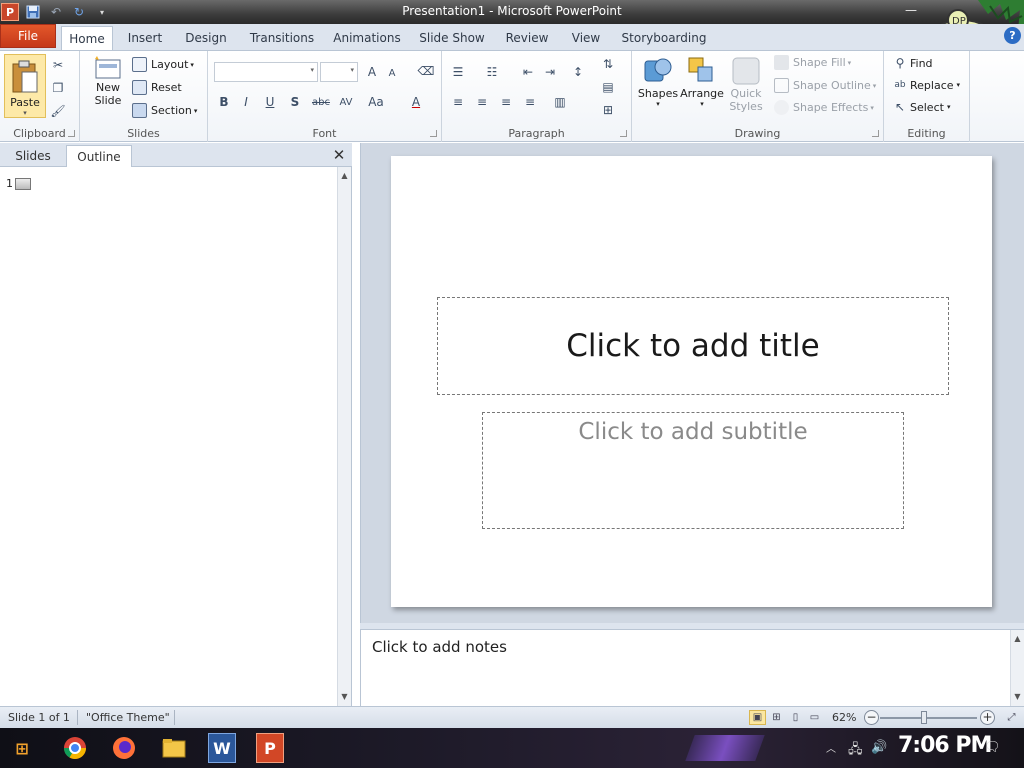 The height and width of the screenshot is (768, 1024). Describe the element at coordinates (163, 64) in the screenshot. I see `layout-button: Layout ▾` at that location.